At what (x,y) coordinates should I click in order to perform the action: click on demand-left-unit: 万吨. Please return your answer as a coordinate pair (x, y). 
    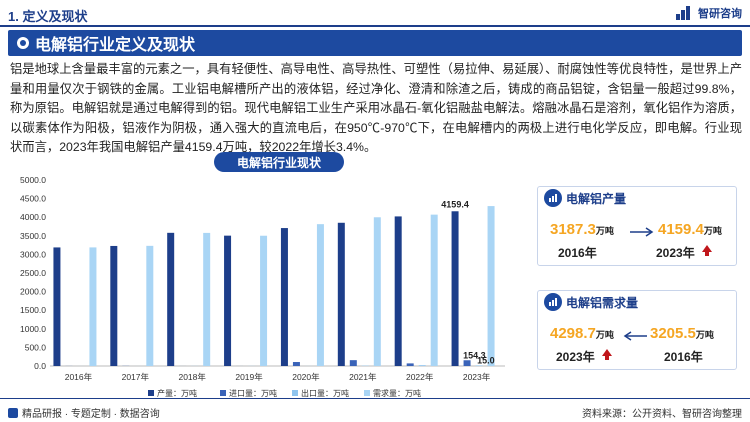
    Looking at the image, I should click on (604, 335).